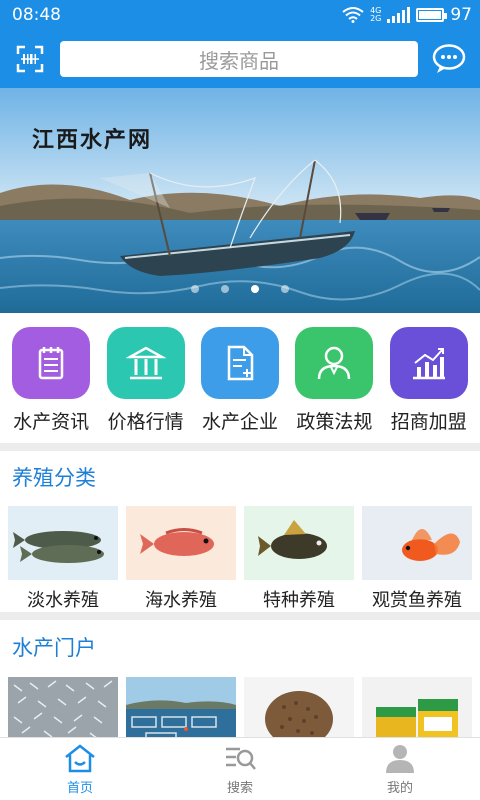 This screenshot has width=480, height=800. What do you see at coordinates (240, 289) in the screenshot?
I see `carousel-indicator` at bounding box center [240, 289].